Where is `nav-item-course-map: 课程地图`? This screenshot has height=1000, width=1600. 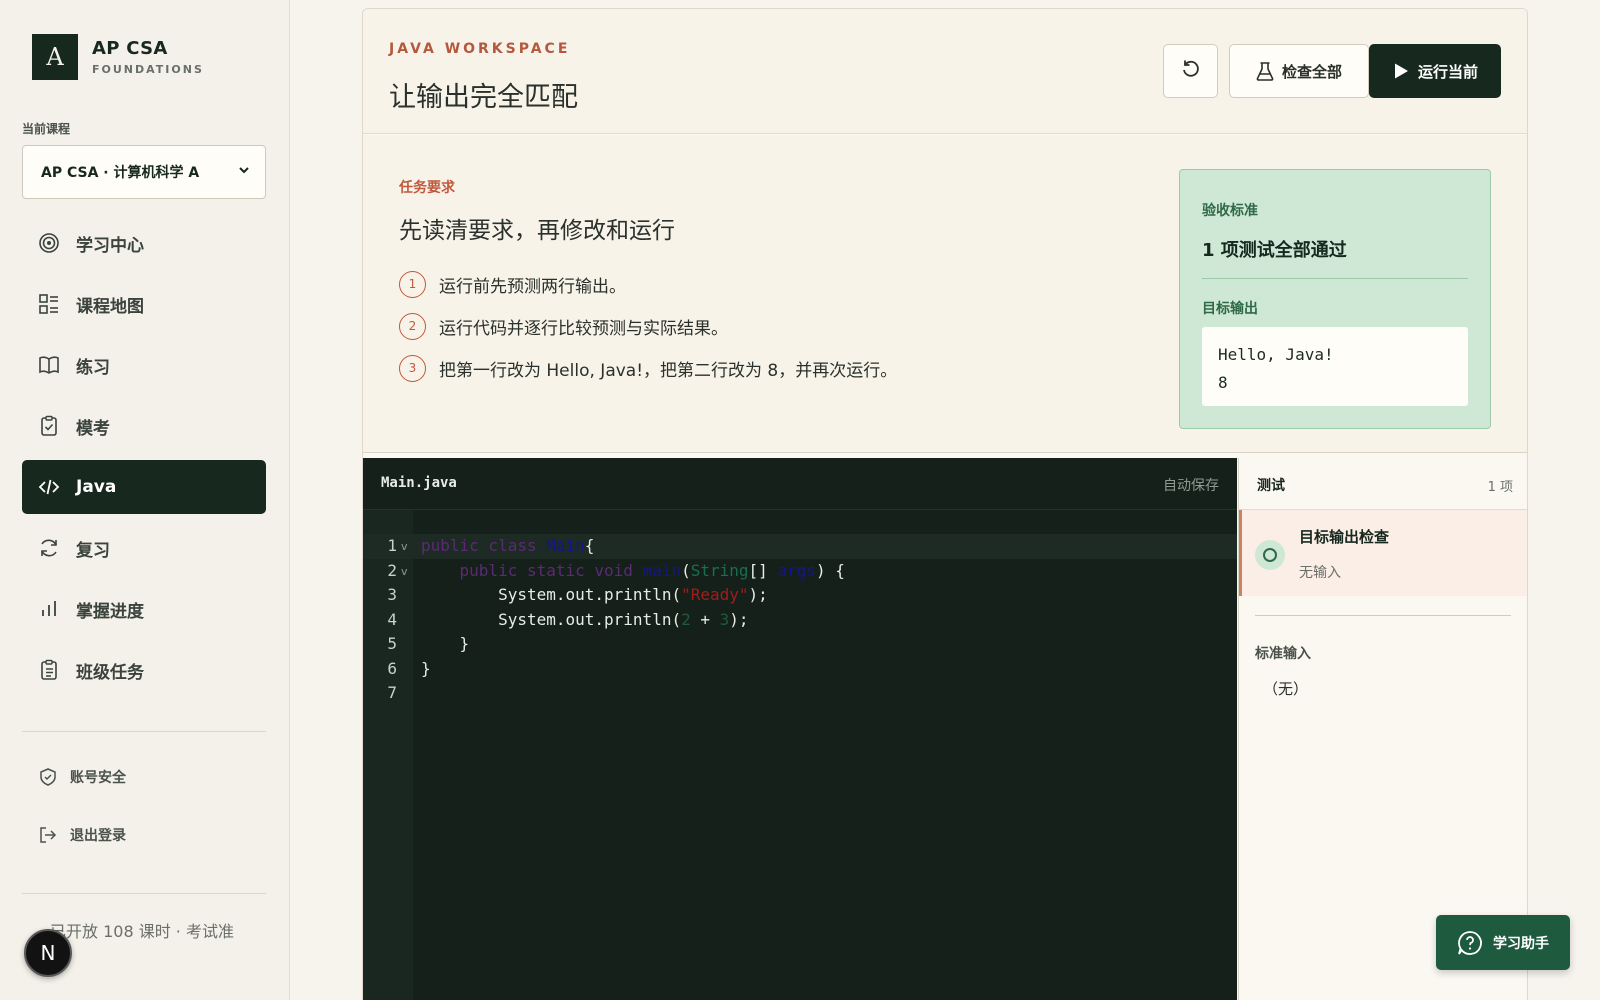
nav-item-course-map: 课程地图 is located at coordinates (144, 304).